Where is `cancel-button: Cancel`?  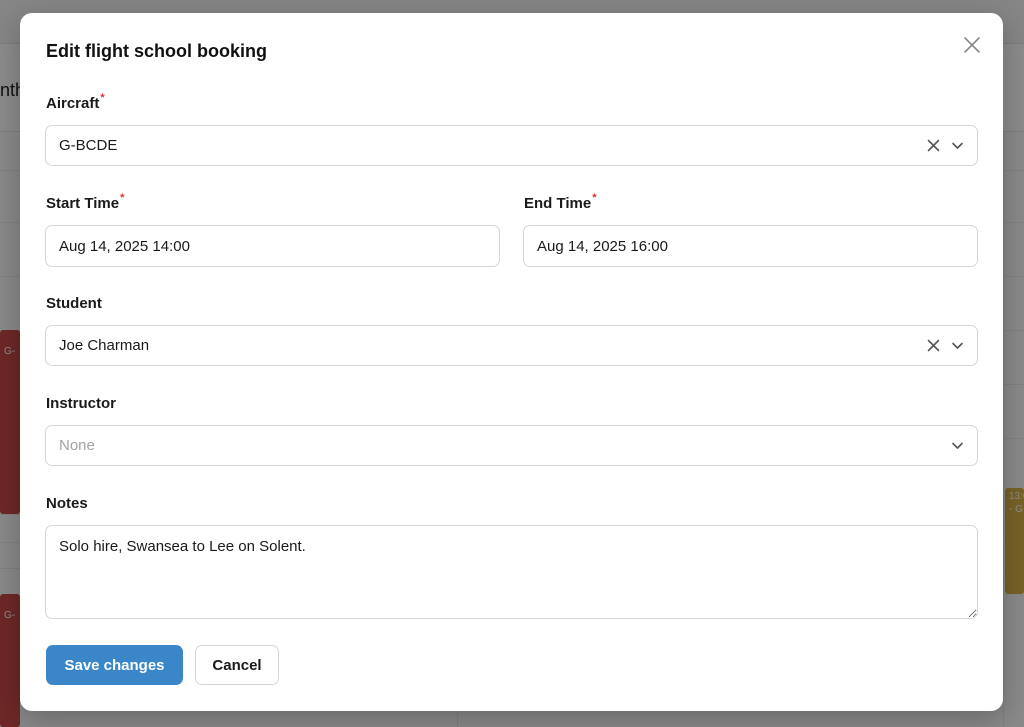
cancel-button: Cancel is located at coordinates (237, 665).